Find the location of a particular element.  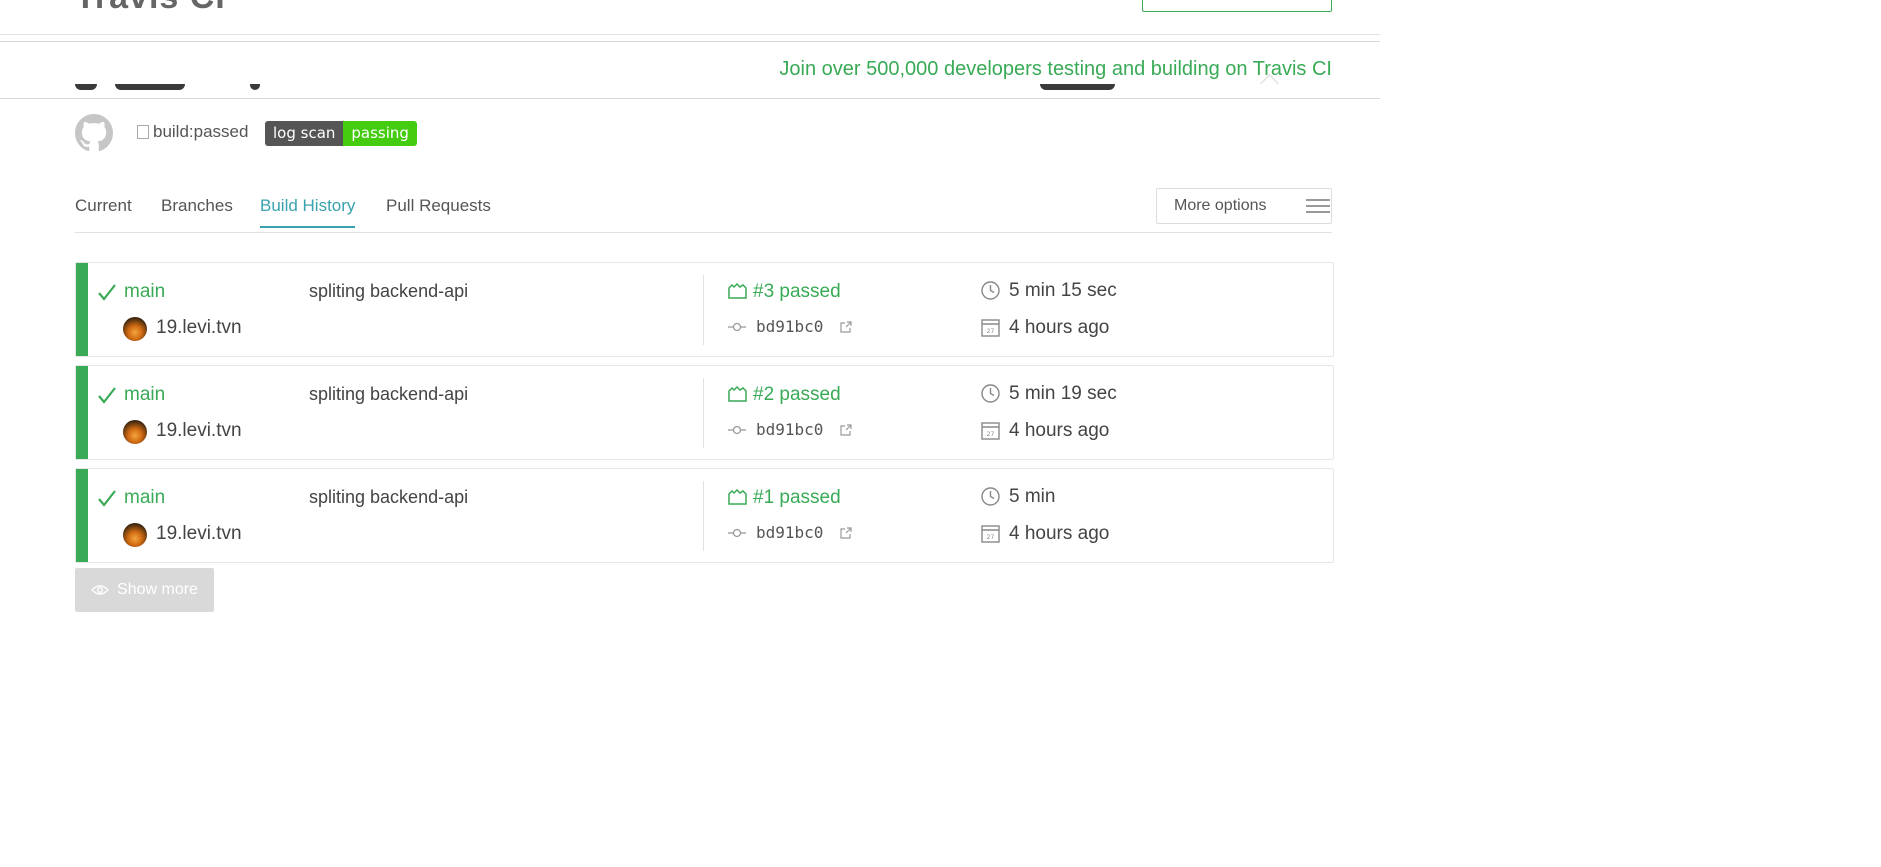

build-duration: 5 min is located at coordinates (1032, 496).